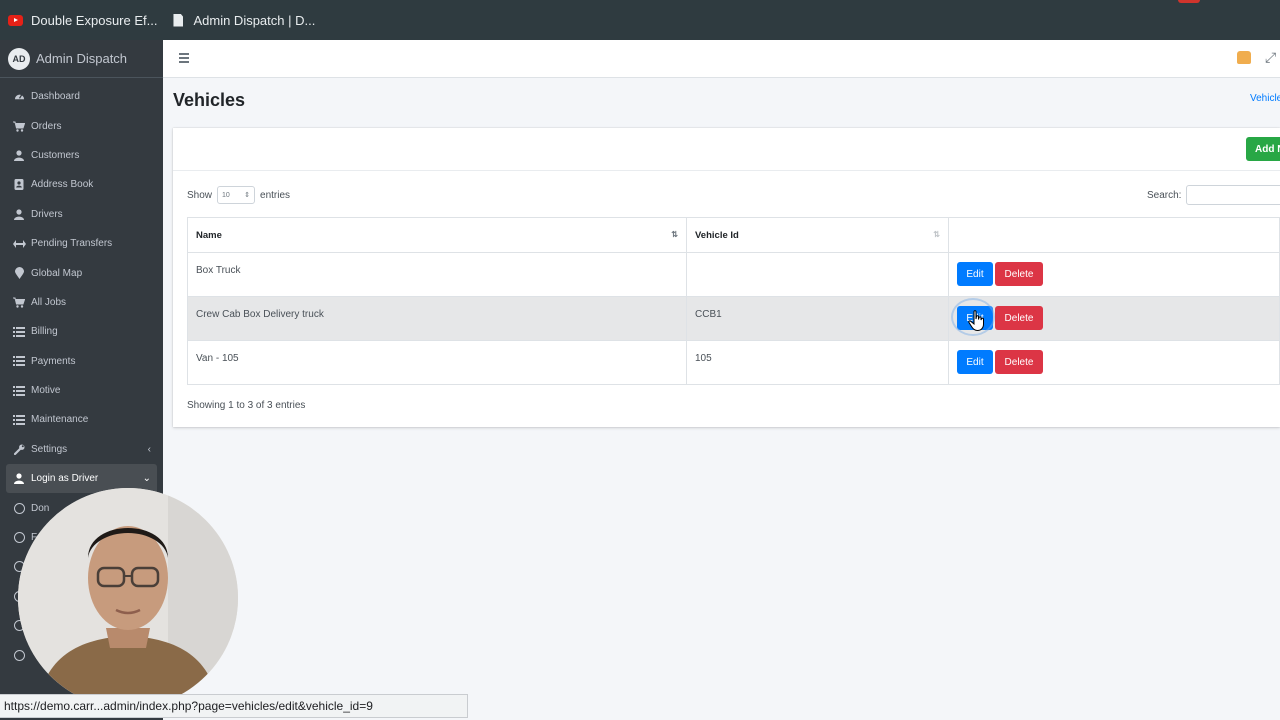  I want to click on table-info: Showing 1 to 3 of 3 entries, so click(246, 405).